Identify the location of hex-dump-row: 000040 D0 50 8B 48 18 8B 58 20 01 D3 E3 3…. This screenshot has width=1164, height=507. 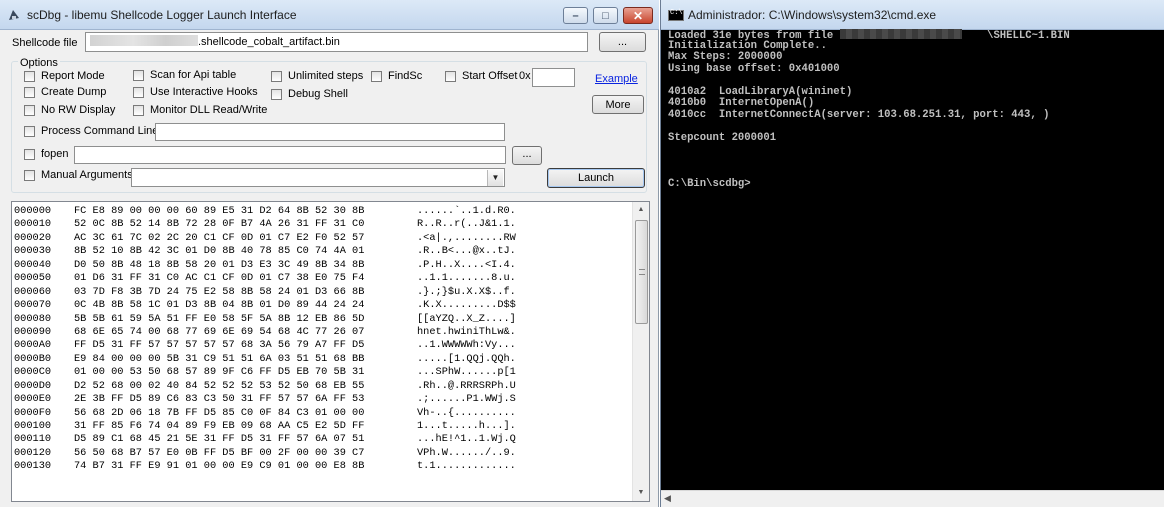
(265, 265).